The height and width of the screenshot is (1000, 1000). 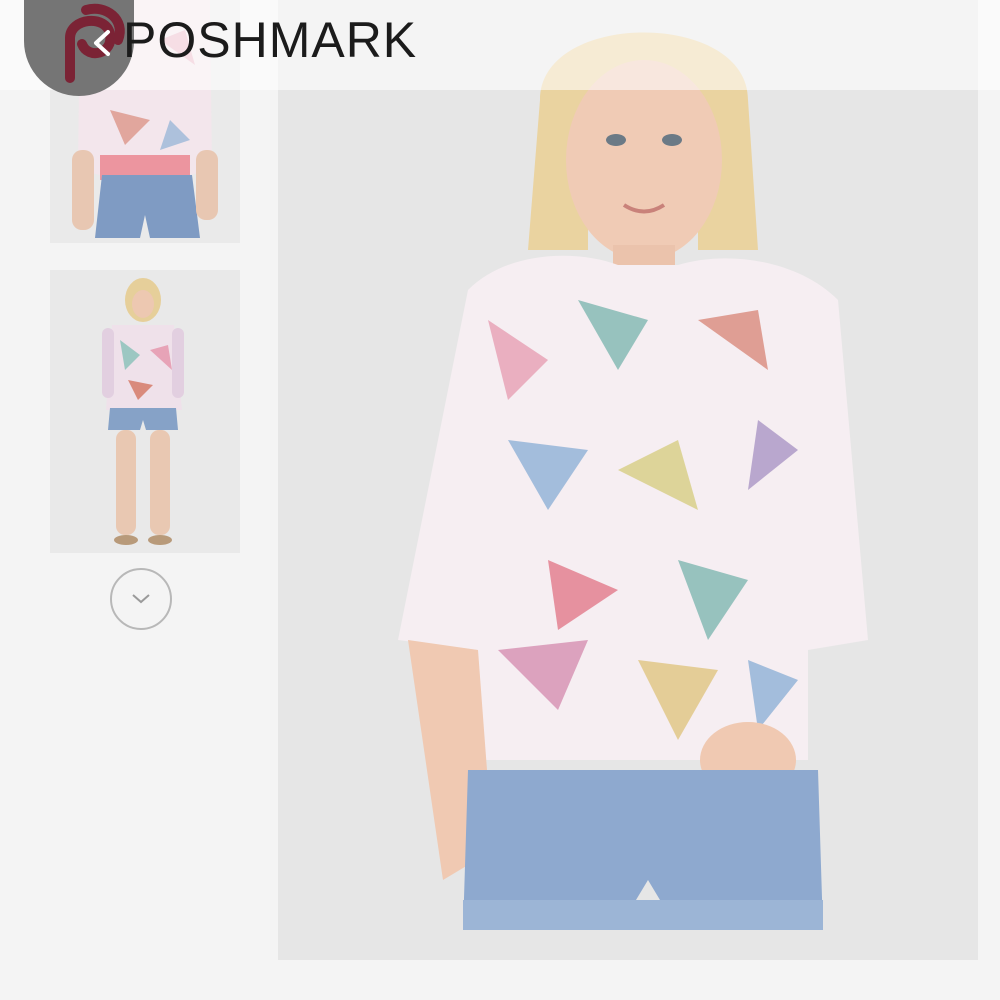 I want to click on chevron-left-icon, so click(x=102, y=43).